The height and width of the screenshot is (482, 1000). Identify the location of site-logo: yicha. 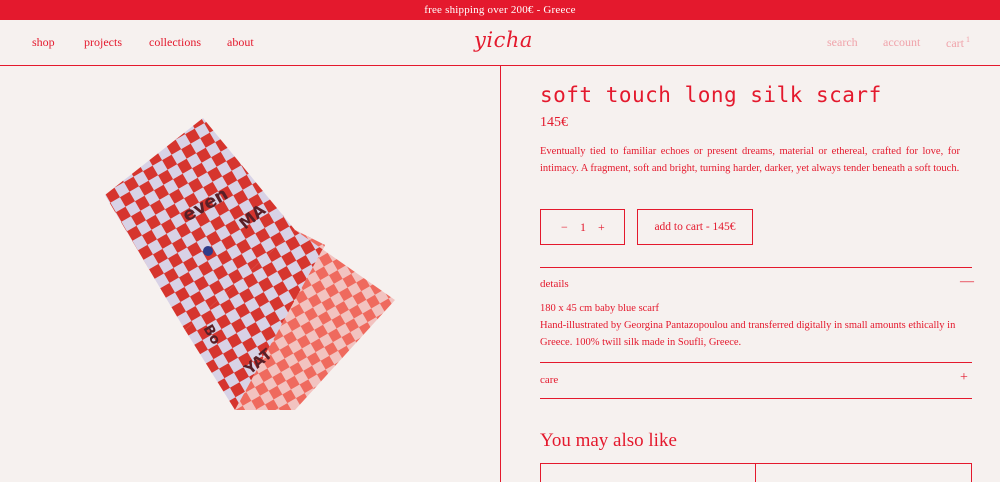
(503, 40).